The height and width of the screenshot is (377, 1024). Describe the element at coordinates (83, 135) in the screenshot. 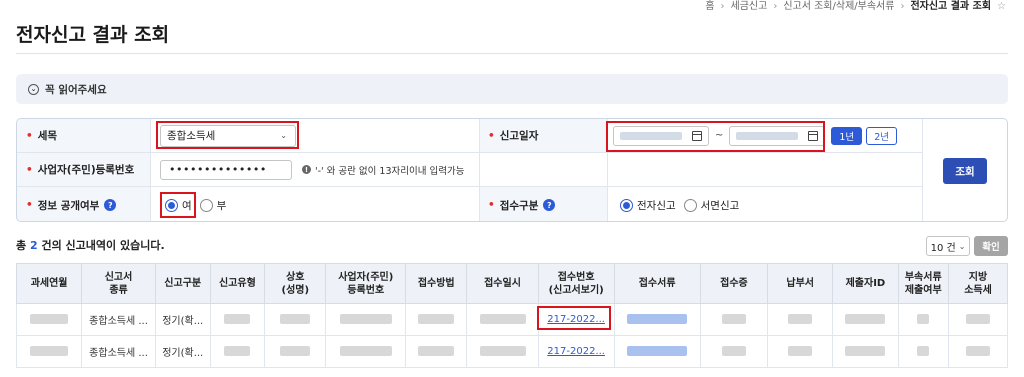

I see `tax-item-label: • 세목` at that location.